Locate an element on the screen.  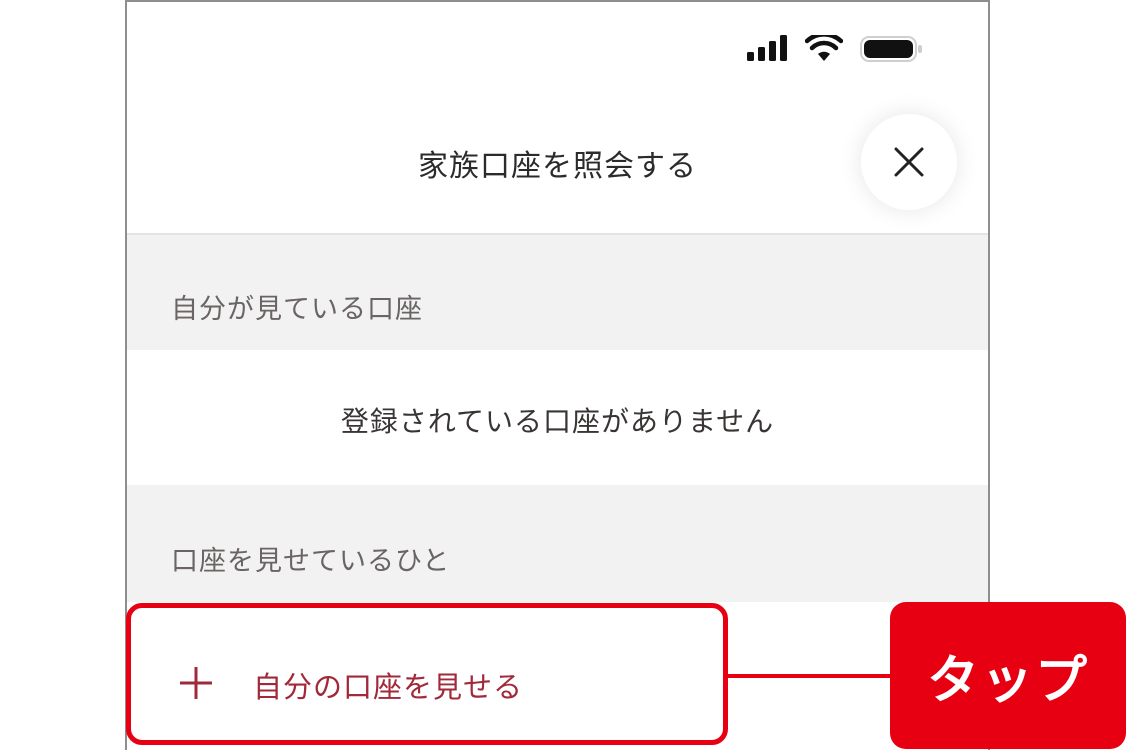
show-my-account-button: 自分の口座を見せる is located at coordinates (427, 674).